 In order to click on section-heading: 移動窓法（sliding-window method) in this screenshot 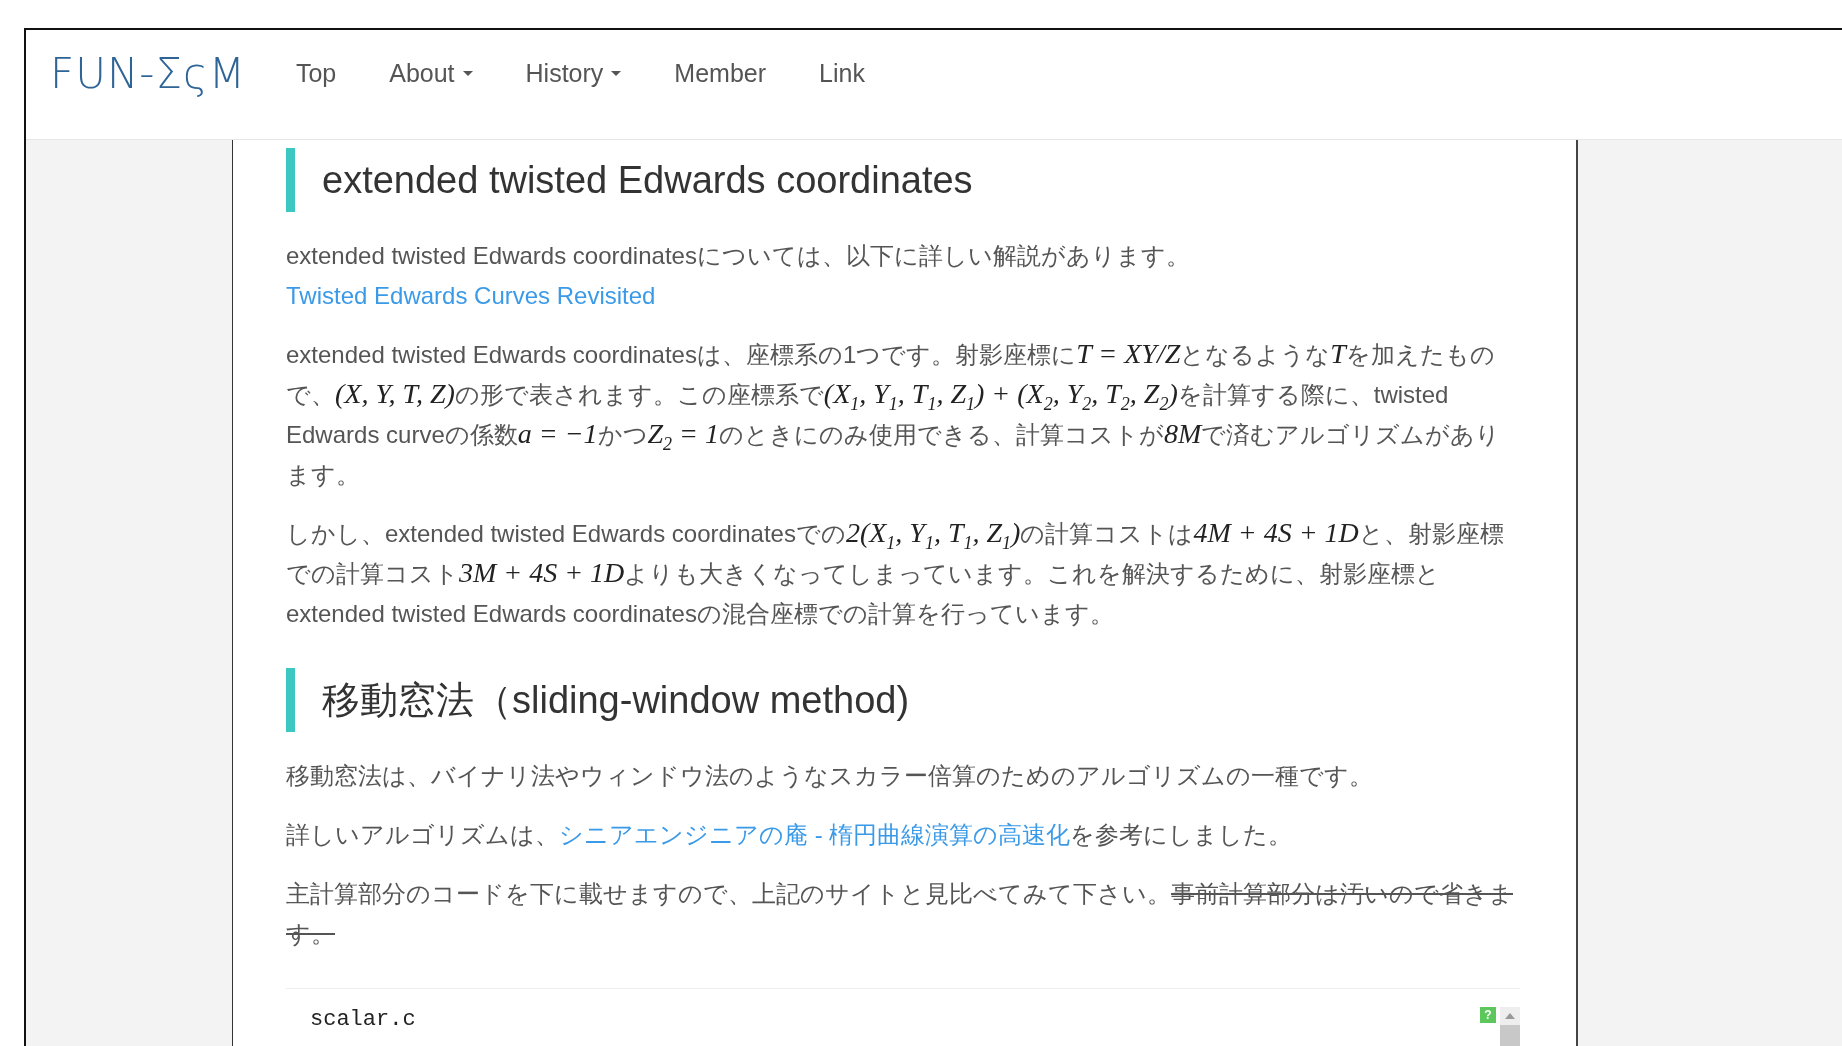, I will do `click(903, 700)`.